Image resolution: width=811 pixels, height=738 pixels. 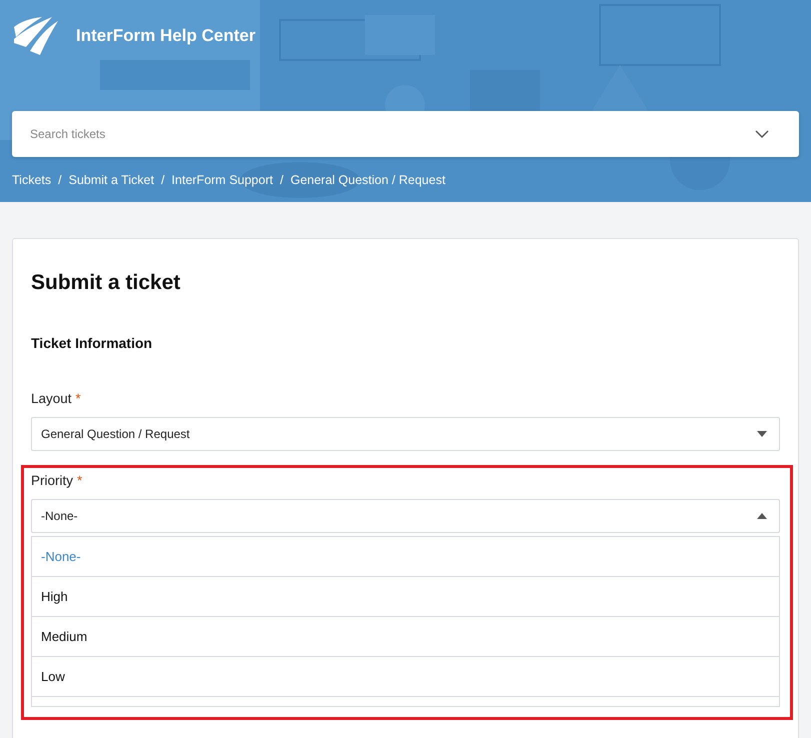 What do you see at coordinates (36, 36) in the screenshot?
I see `logo-icon` at bounding box center [36, 36].